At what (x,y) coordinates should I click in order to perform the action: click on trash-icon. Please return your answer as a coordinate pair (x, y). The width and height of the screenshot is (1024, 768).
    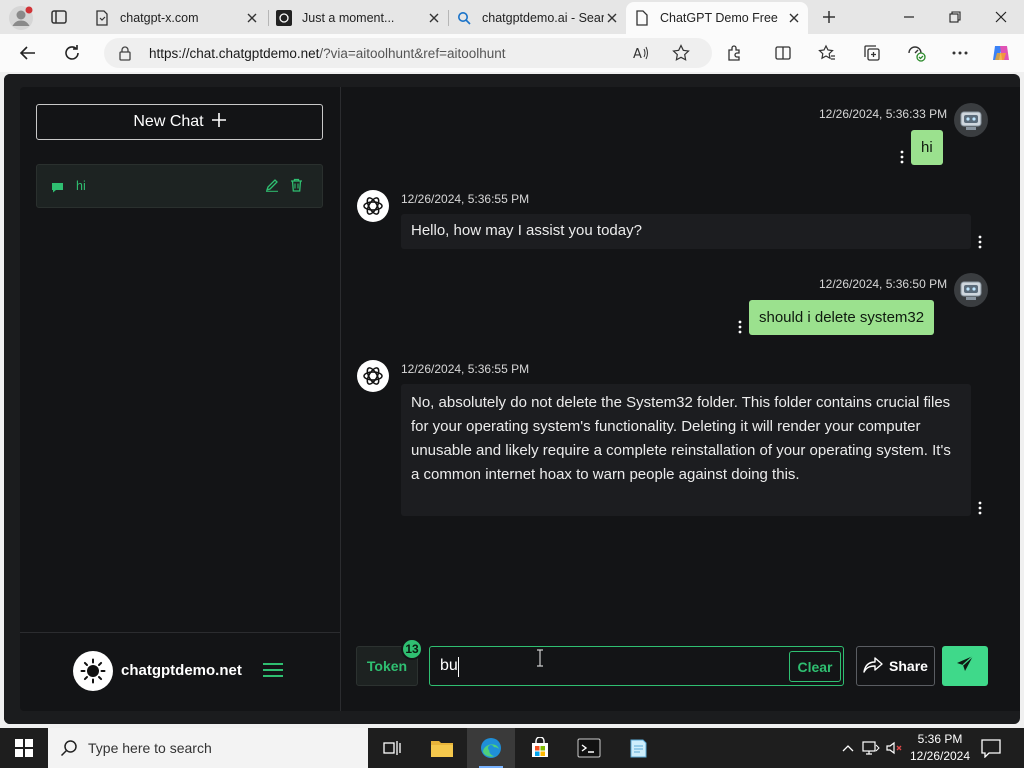
    Looking at the image, I should click on (296, 187).